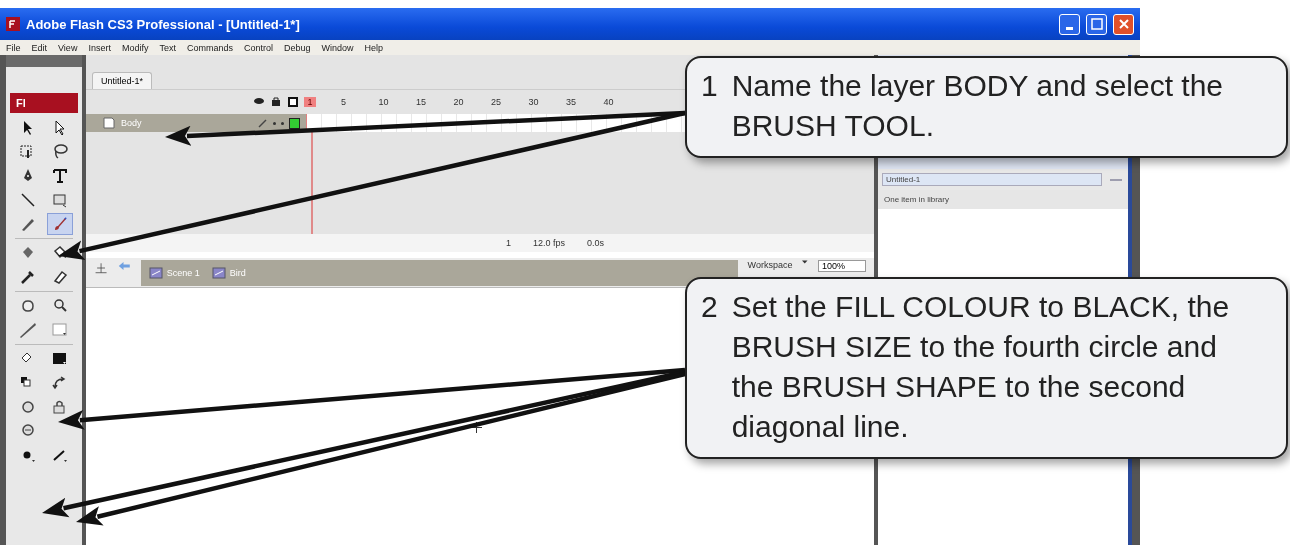 The image size is (1290, 545). What do you see at coordinates (992, 179) in the screenshot?
I see `document-dropdown: Untitled-1` at bounding box center [992, 179].